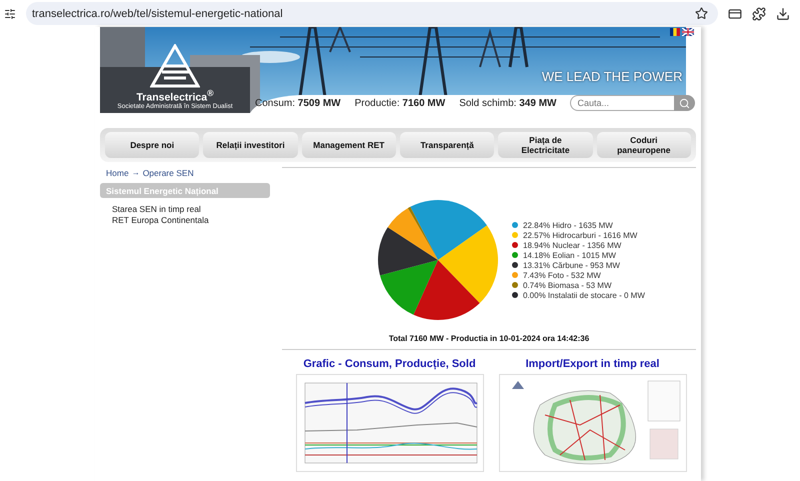 The width and height of the screenshot is (800, 481). Describe the element at coordinates (185, 190) in the screenshot. I see `sidebar-heading: Sistemul Energetic Național` at that location.